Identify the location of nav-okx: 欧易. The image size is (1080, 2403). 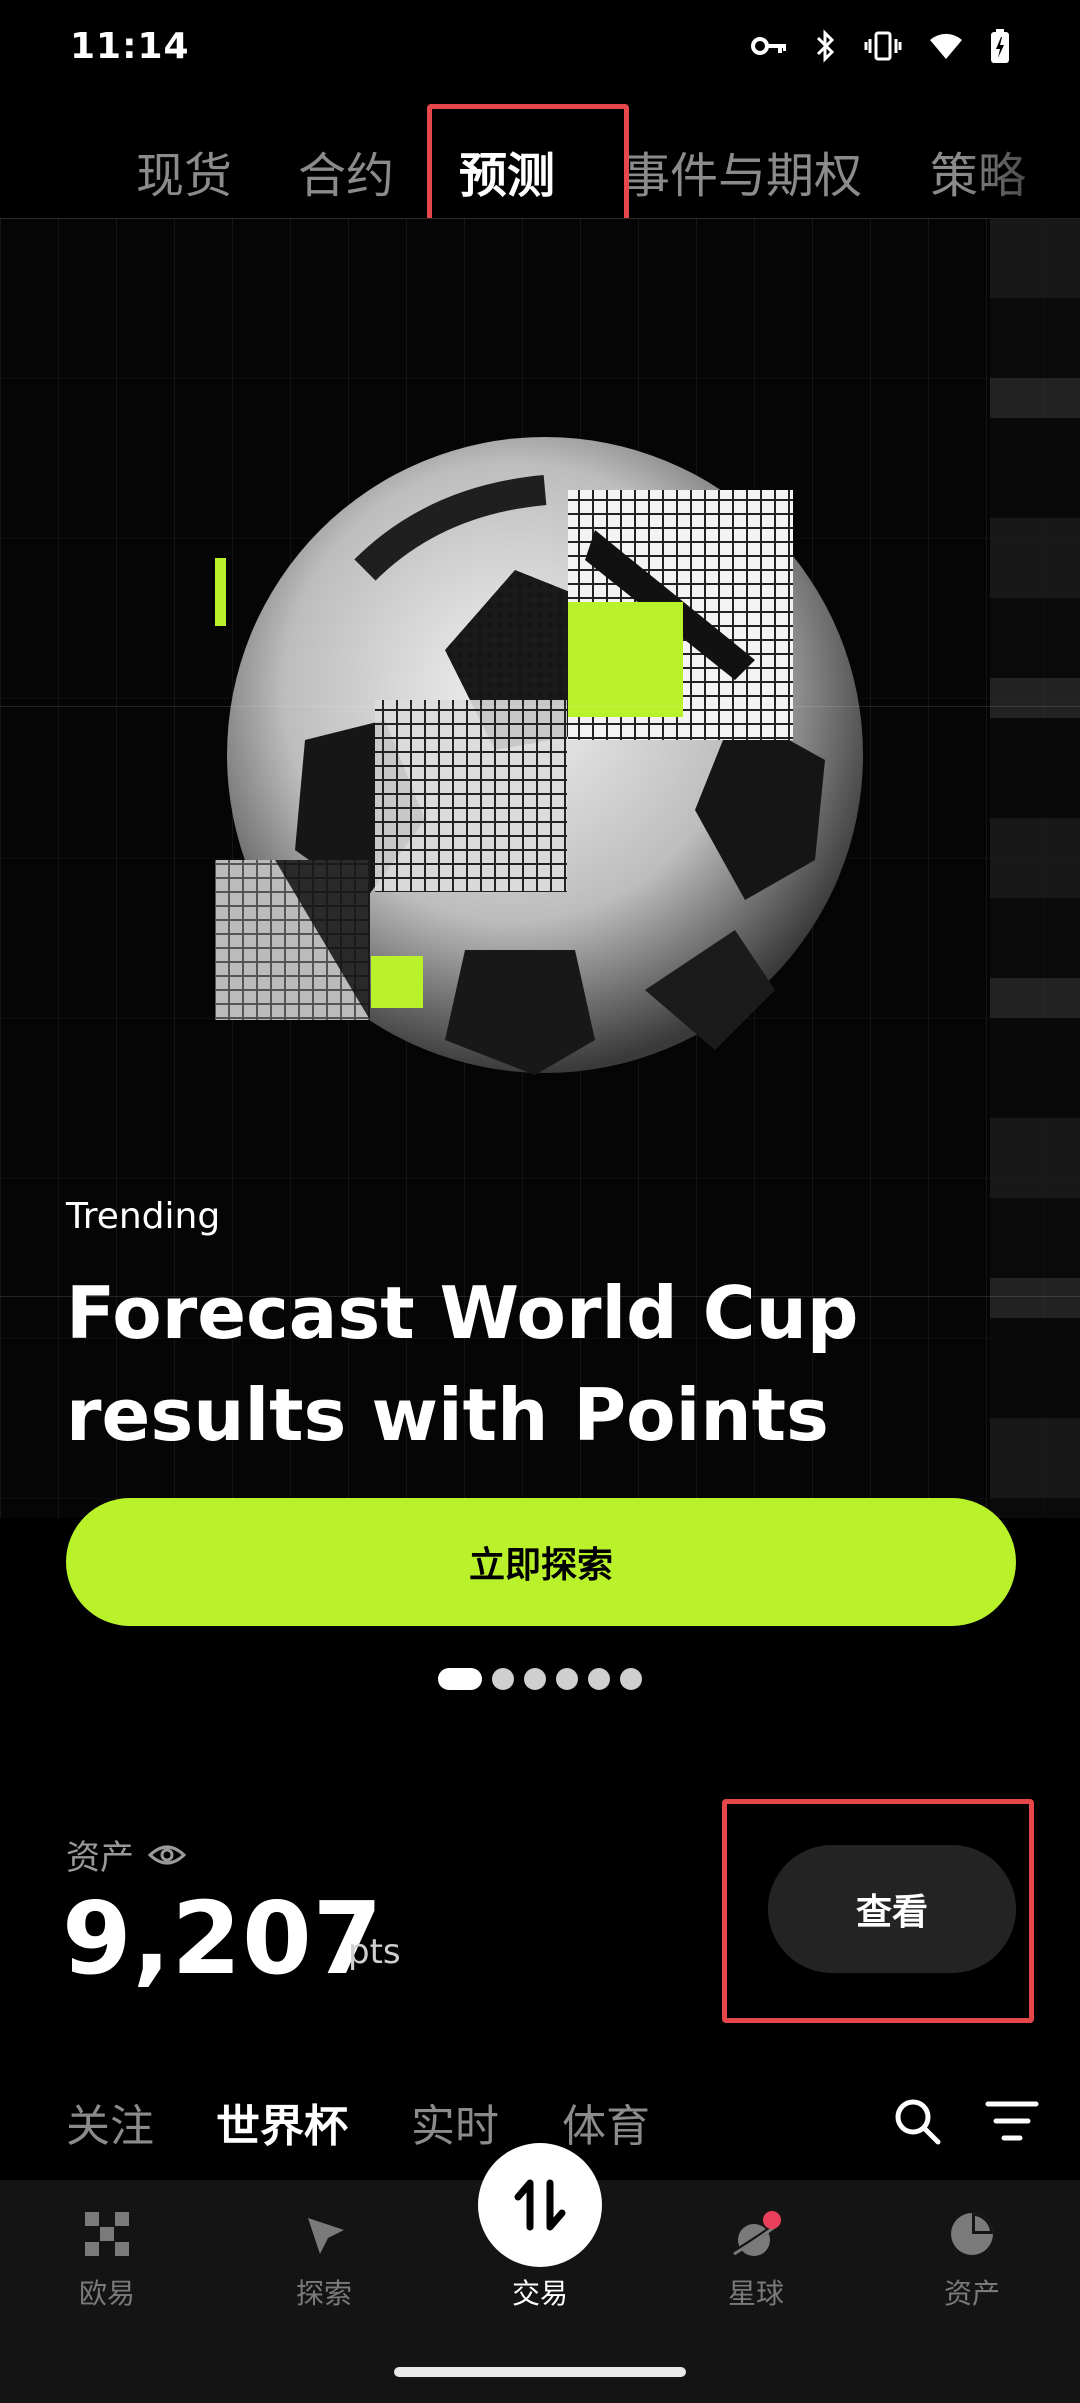
(107, 2261).